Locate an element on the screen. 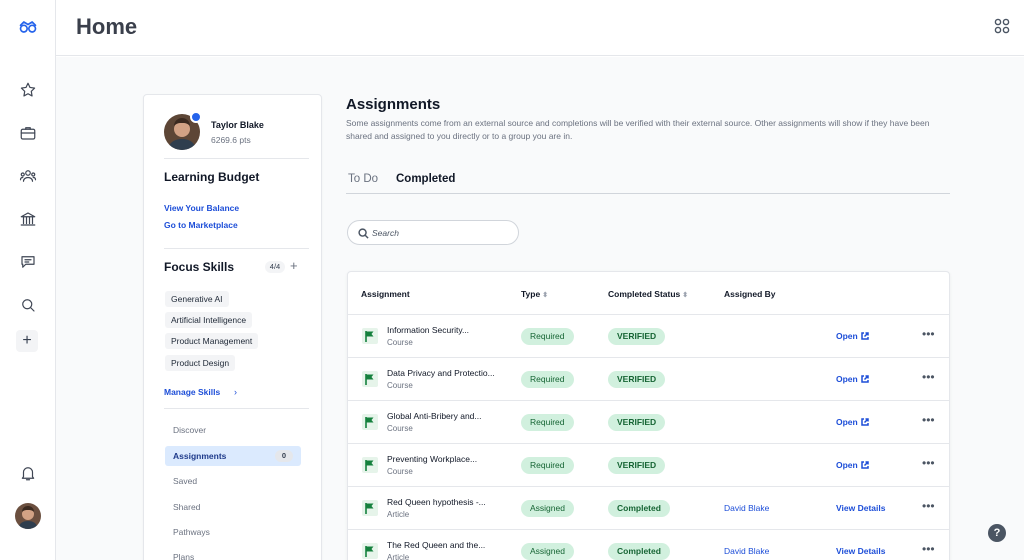 Image resolution: width=1024 pixels, height=560 pixels. page-title: Home is located at coordinates (107, 26).